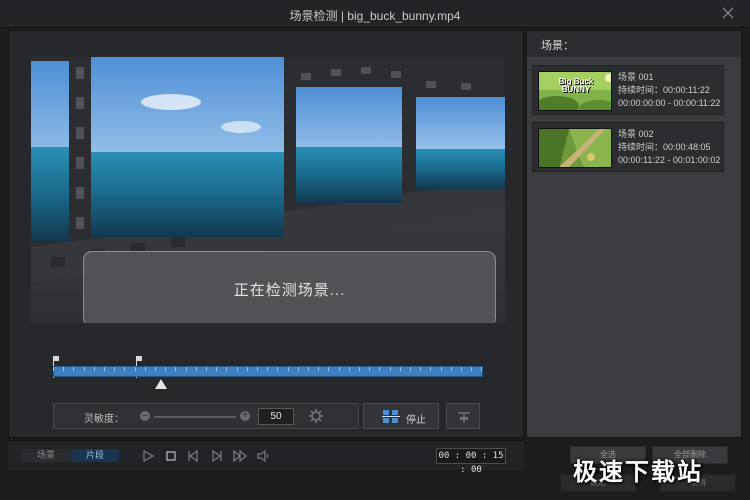  Describe the element at coordinates (171, 456) in the screenshot. I see `stop-square-icon` at that location.